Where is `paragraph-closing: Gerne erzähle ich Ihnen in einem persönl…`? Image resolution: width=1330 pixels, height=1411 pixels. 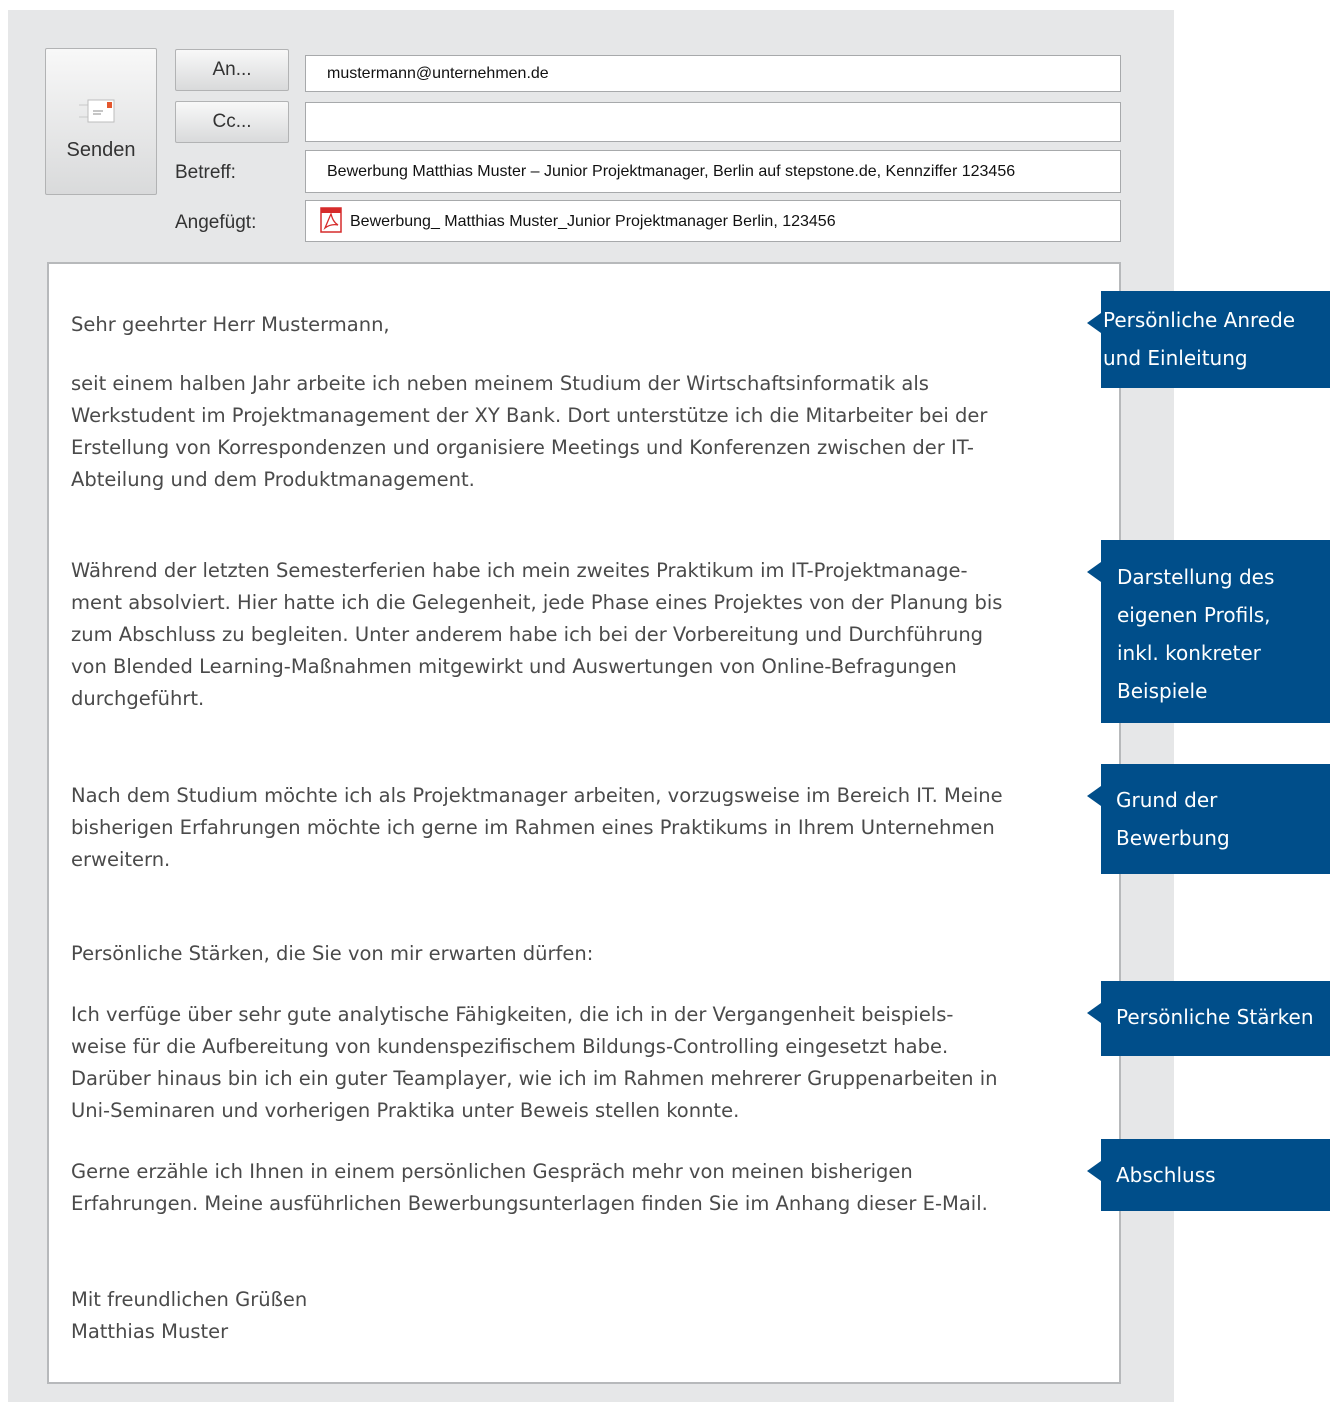 paragraph-closing: Gerne erzähle ich Ihnen in einem persönl… is located at coordinates (529, 1187).